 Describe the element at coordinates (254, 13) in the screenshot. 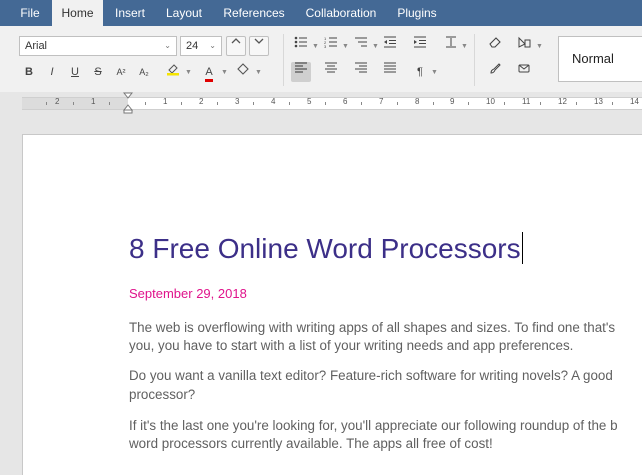

I see `tab-references: References` at that location.